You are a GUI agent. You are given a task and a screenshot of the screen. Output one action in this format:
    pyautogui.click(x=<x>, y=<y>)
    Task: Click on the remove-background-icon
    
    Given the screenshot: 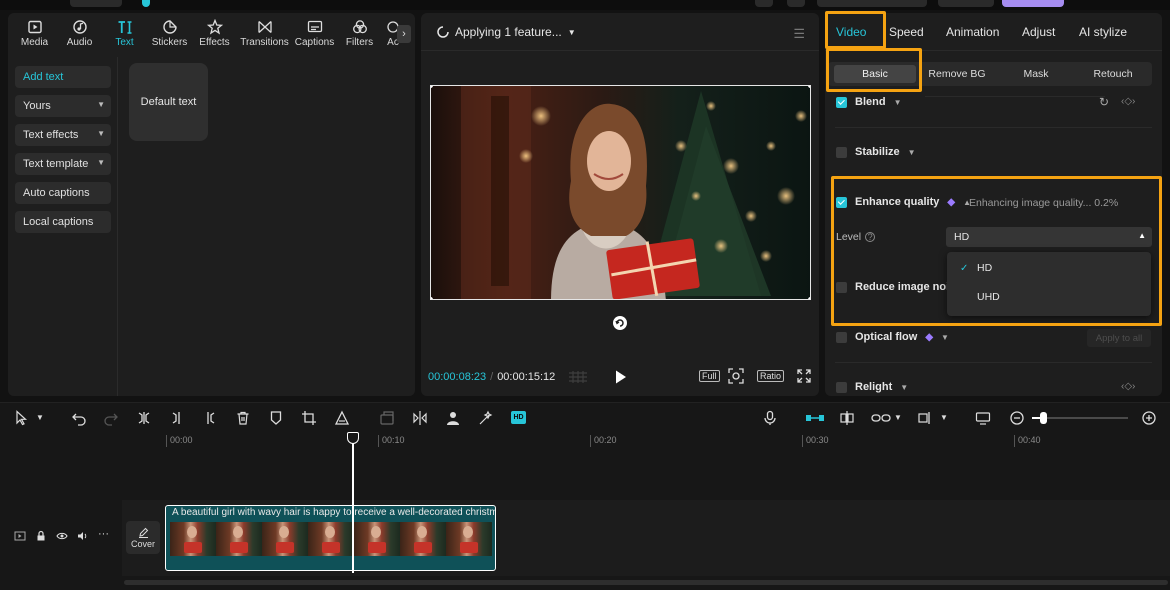 What is the action you would take?
    pyautogui.click(x=453, y=418)
    